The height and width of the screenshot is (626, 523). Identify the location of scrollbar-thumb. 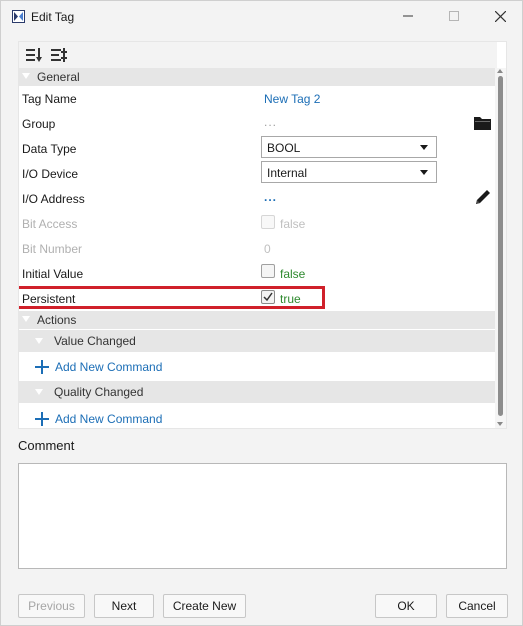
(500, 246).